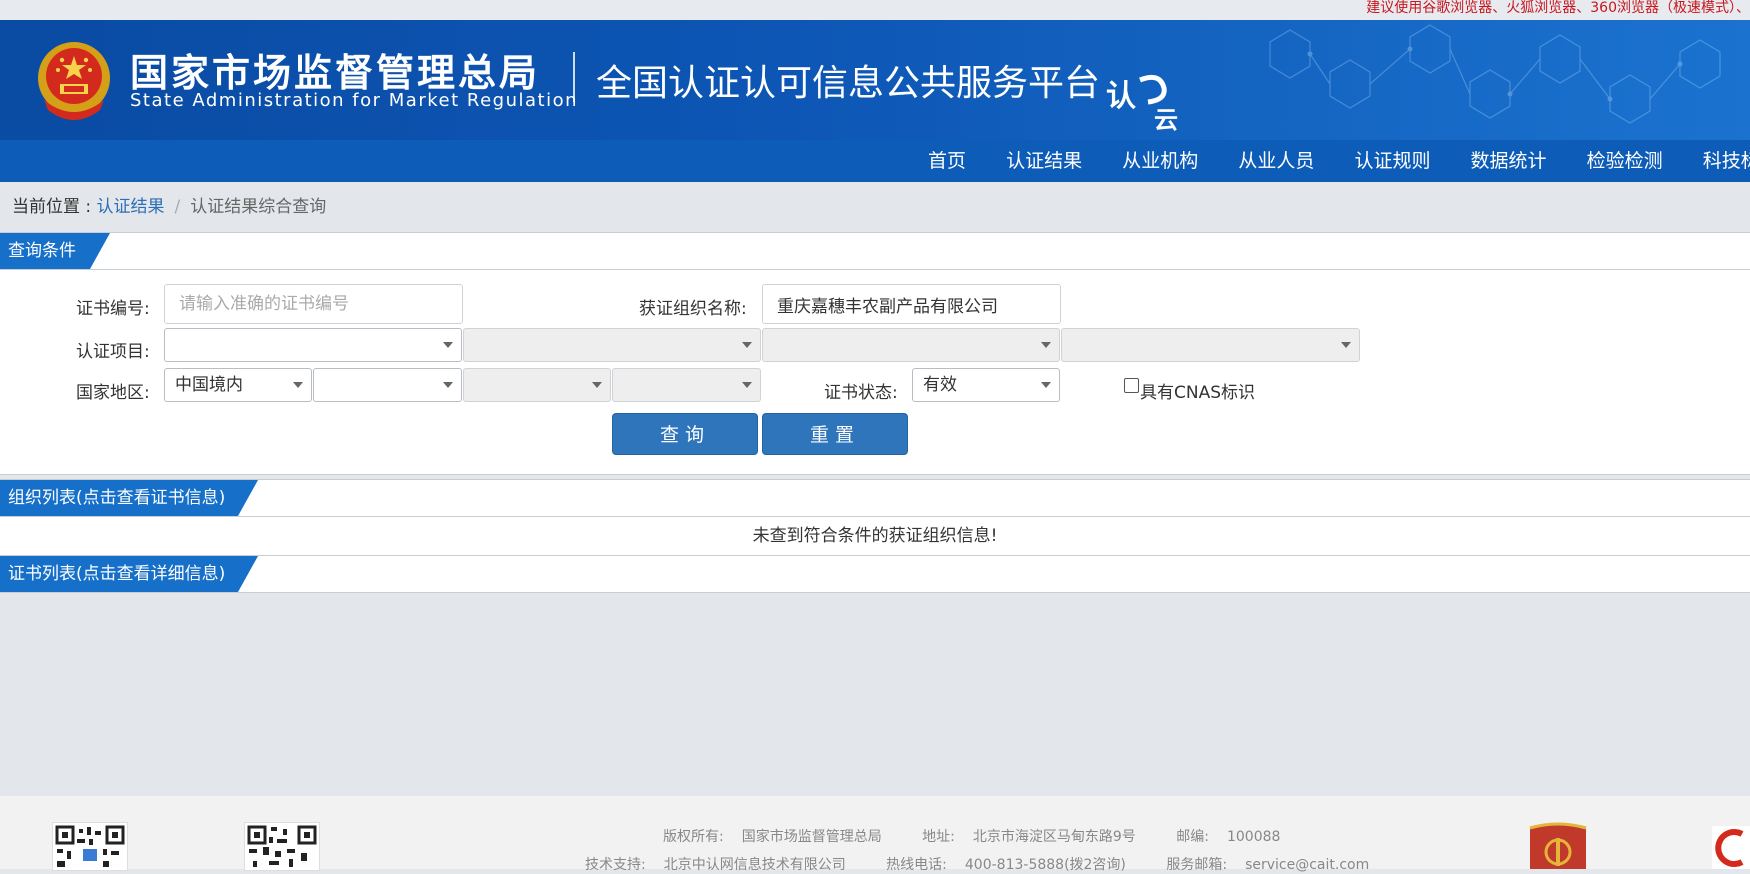  Describe the element at coordinates (1625, 161) in the screenshot. I see `nav-item-inspection: 检验检测` at that location.